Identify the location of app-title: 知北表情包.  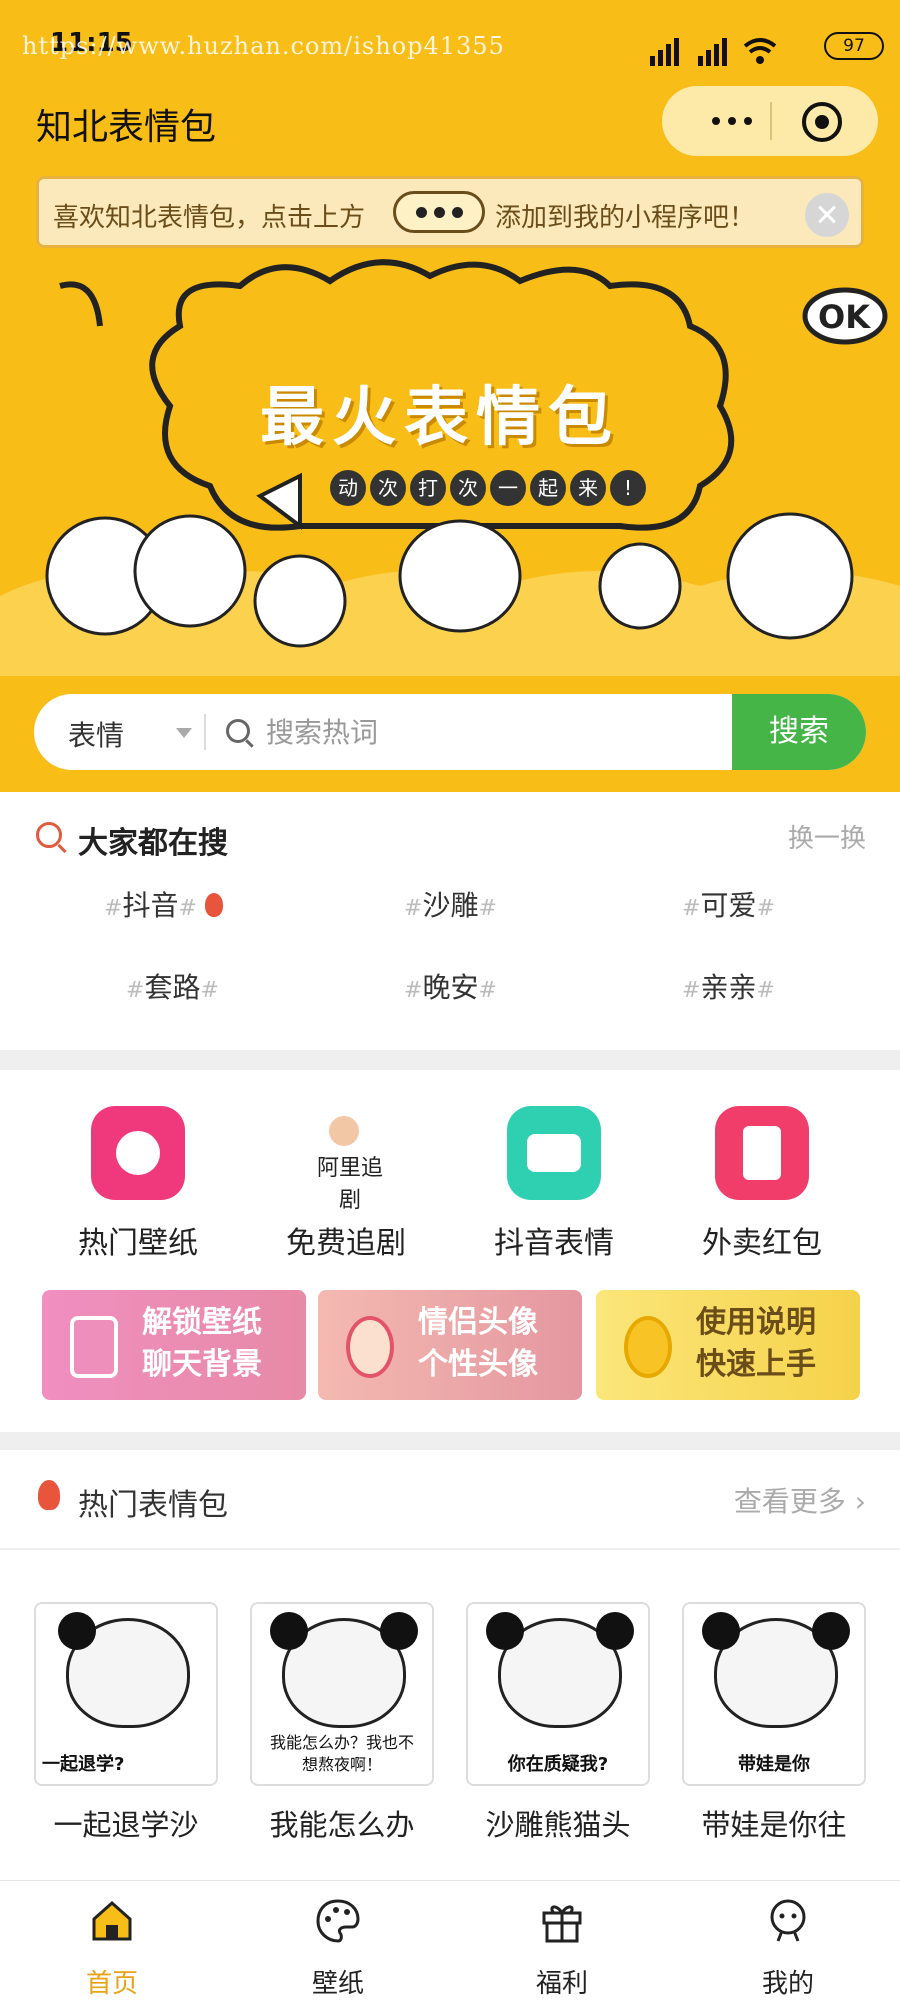
(126, 127).